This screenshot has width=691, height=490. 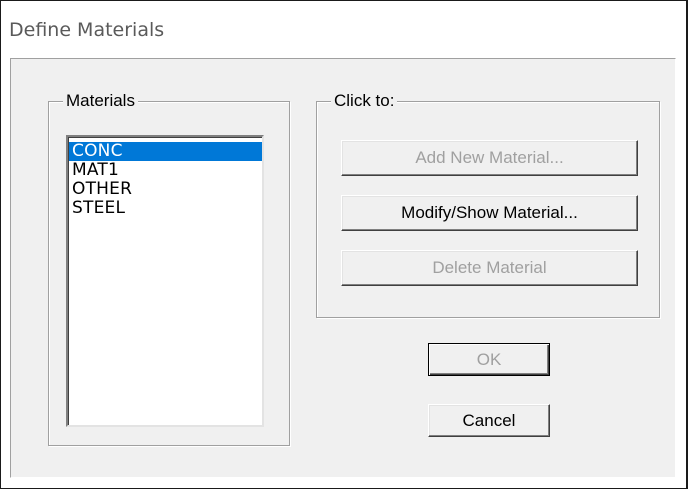 What do you see at coordinates (165, 189) in the screenshot?
I see `list-item: OTHER` at bounding box center [165, 189].